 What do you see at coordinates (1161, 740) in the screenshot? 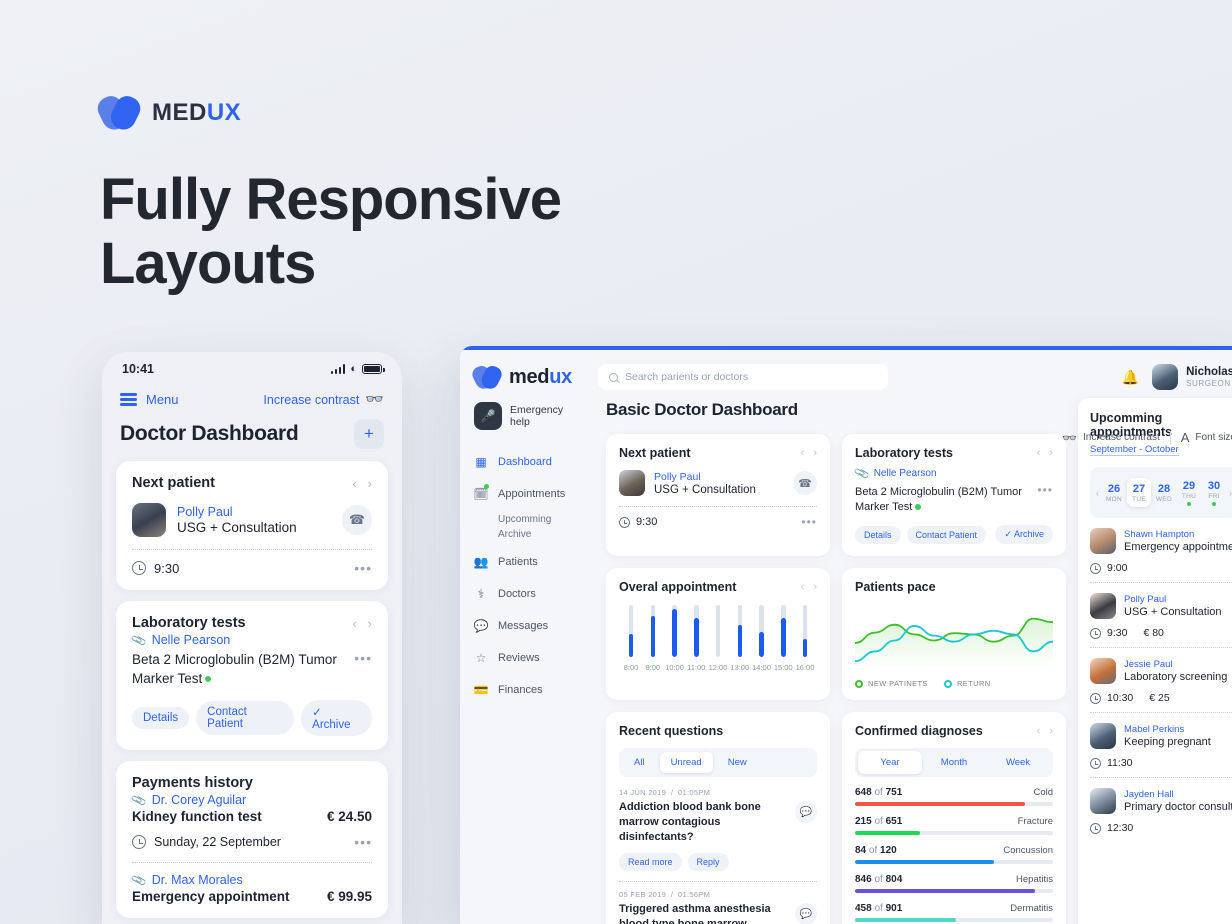
I see `appointment-item: Mabel Perkins Keeping pregnant 11:30` at bounding box center [1161, 740].